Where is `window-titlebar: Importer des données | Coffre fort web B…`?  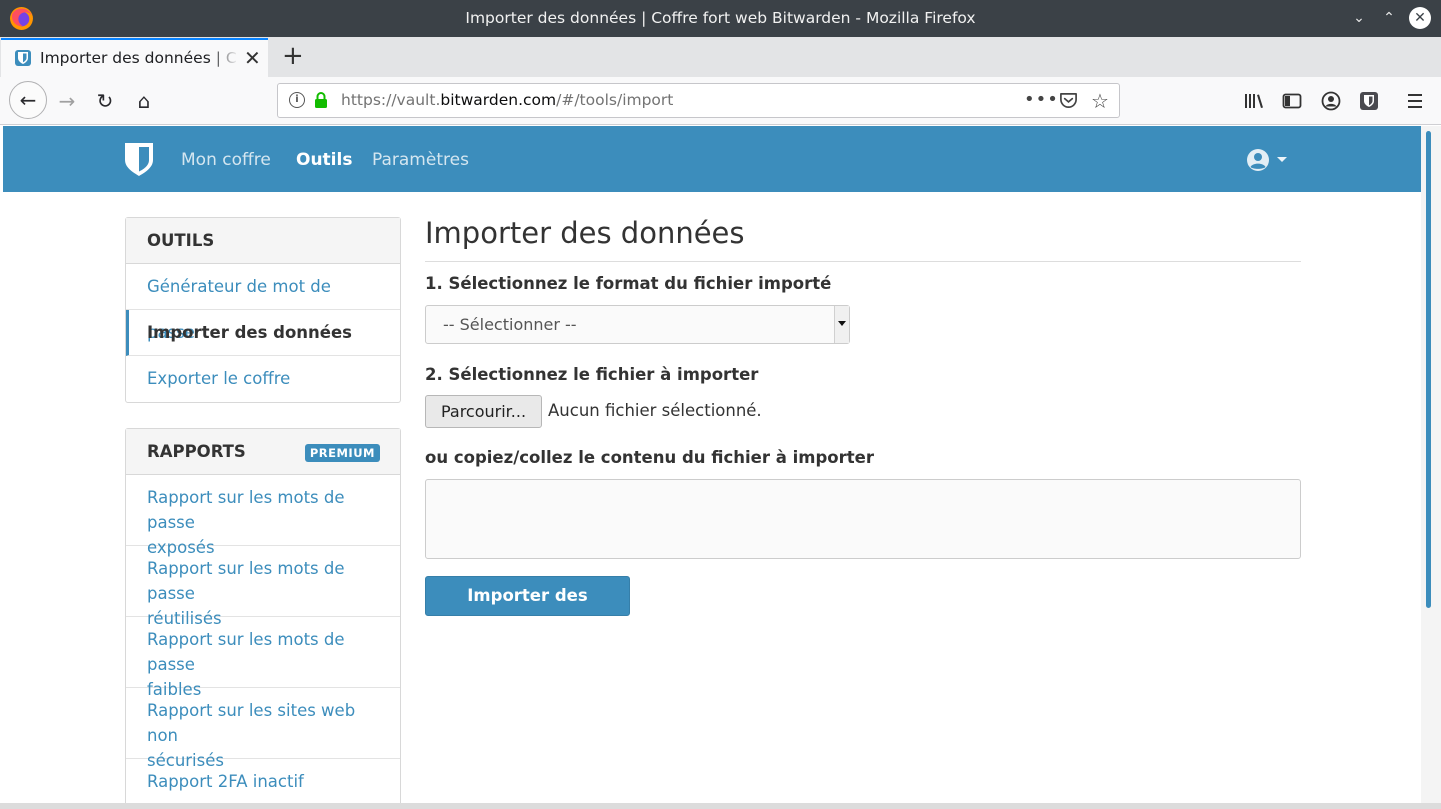 window-titlebar: Importer des données | Coffre fort web B… is located at coordinates (720, 18).